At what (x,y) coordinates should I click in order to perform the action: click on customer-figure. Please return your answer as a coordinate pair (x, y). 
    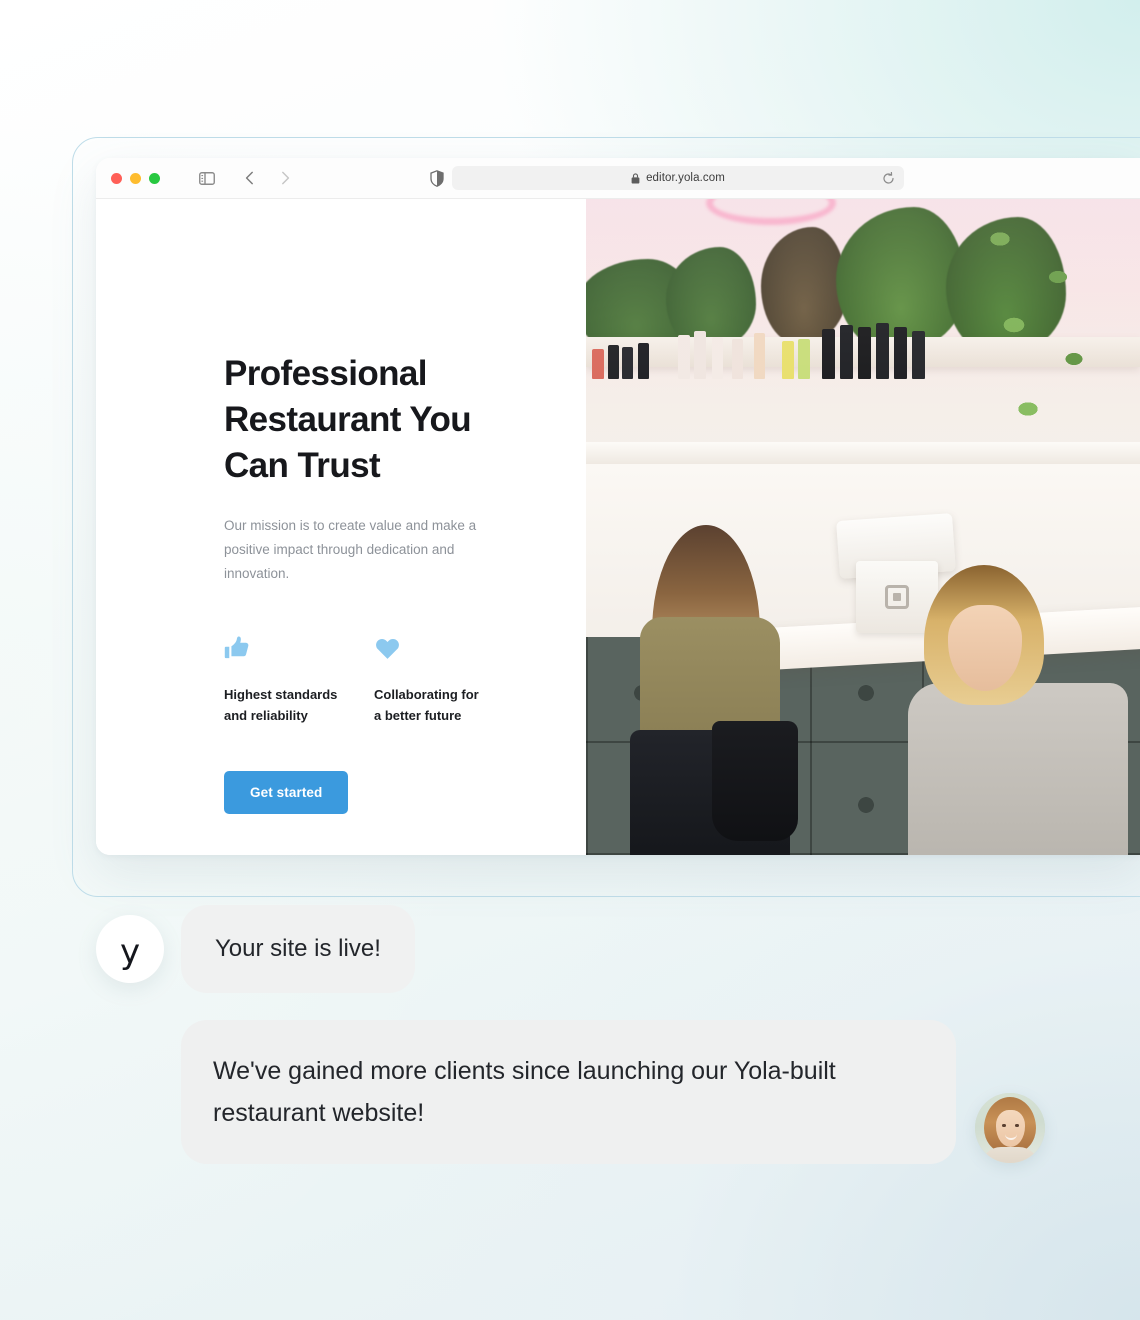
    Looking at the image, I should click on (716, 690).